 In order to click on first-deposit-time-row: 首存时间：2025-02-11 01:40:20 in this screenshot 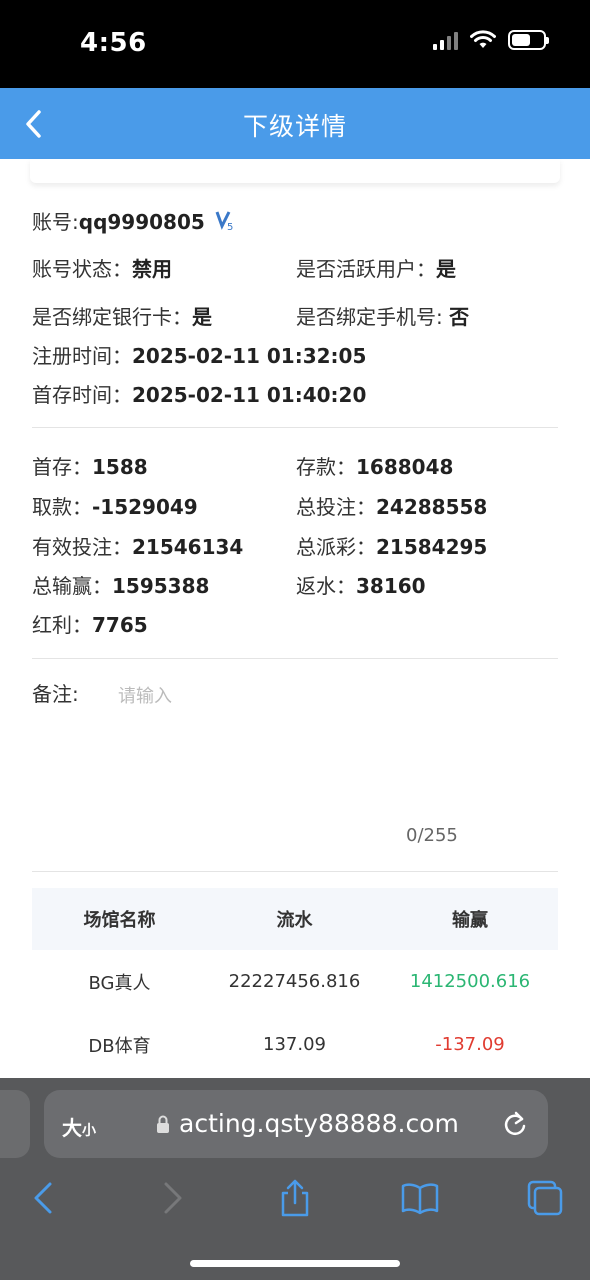, I will do `click(199, 395)`.